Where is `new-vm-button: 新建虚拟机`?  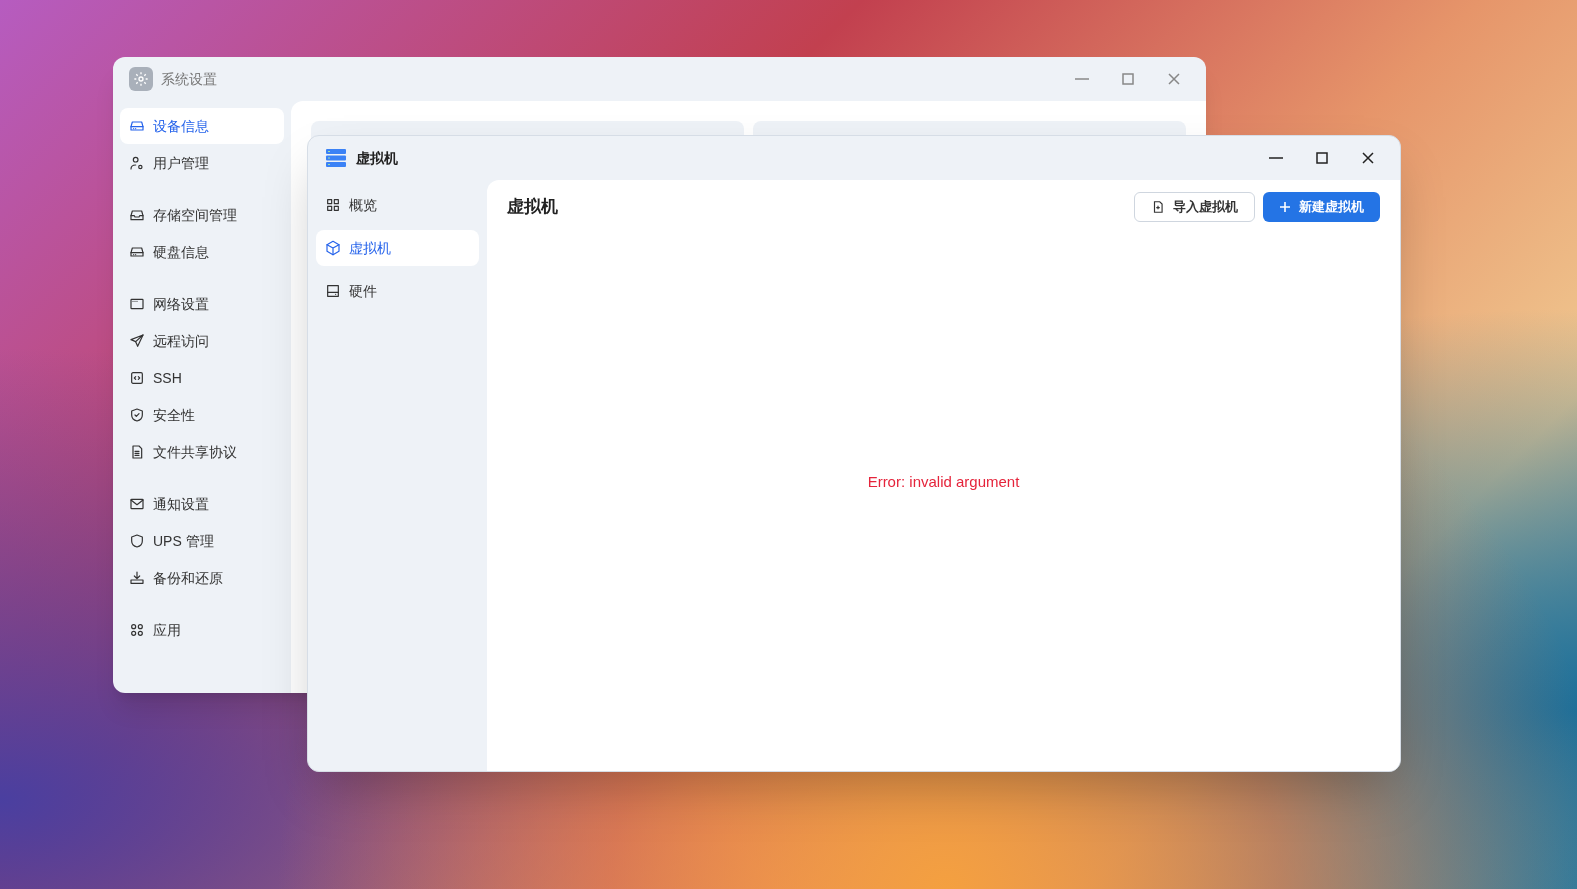 new-vm-button: 新建虚拟机 is located at coordinates (1321, 207).